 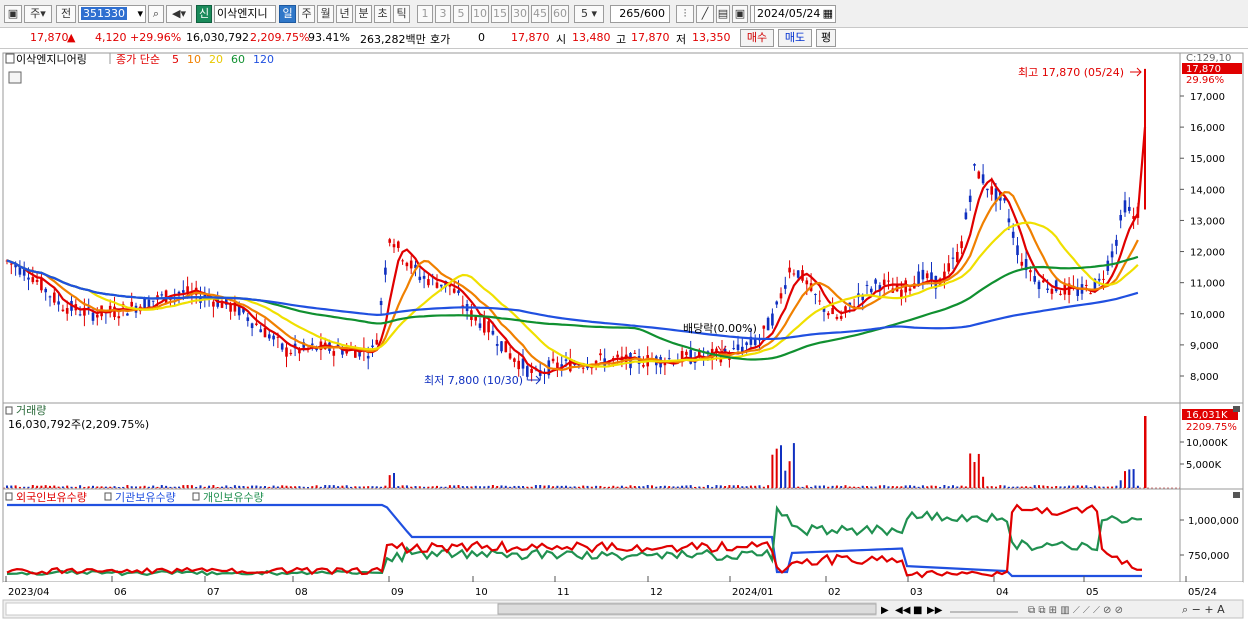 I want to click on period-tab-6: 틱, so click(x=401, y=14).